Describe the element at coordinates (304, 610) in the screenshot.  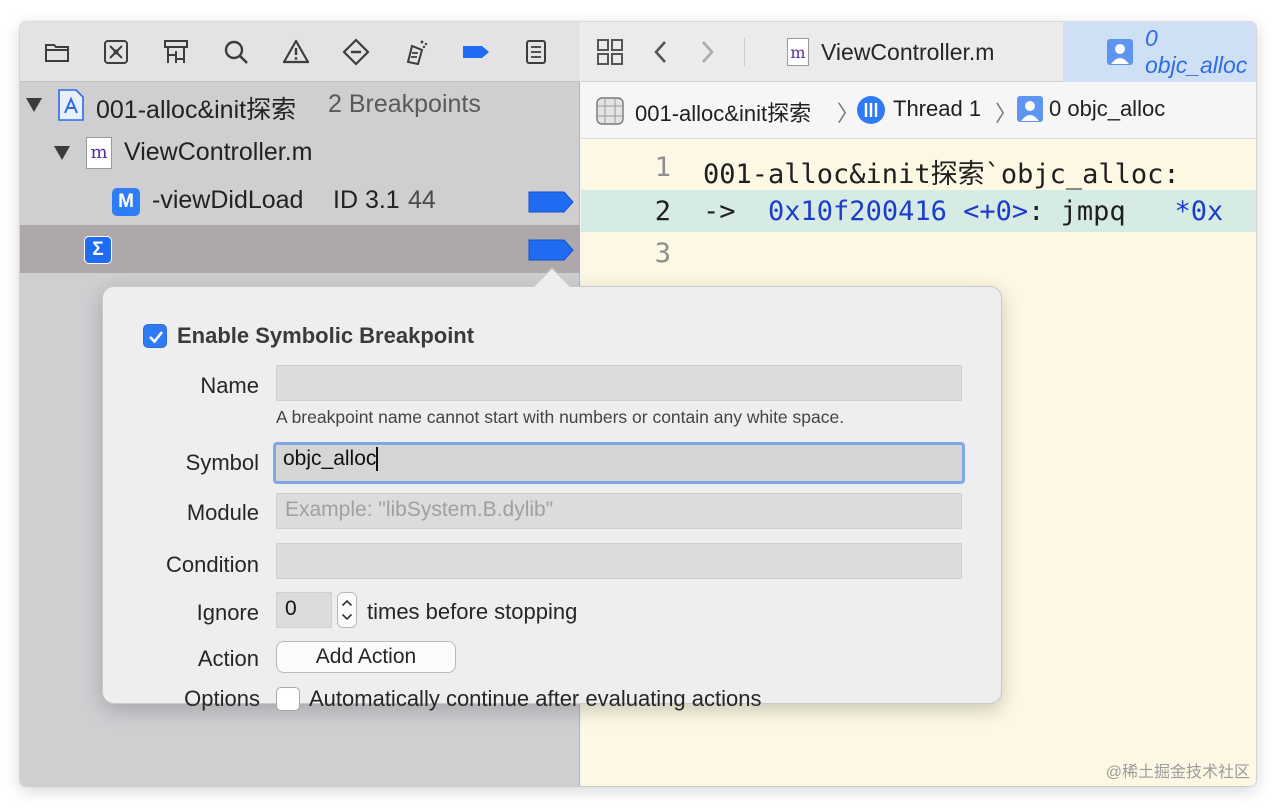
I see `ignore-count-field: 0` at that location.